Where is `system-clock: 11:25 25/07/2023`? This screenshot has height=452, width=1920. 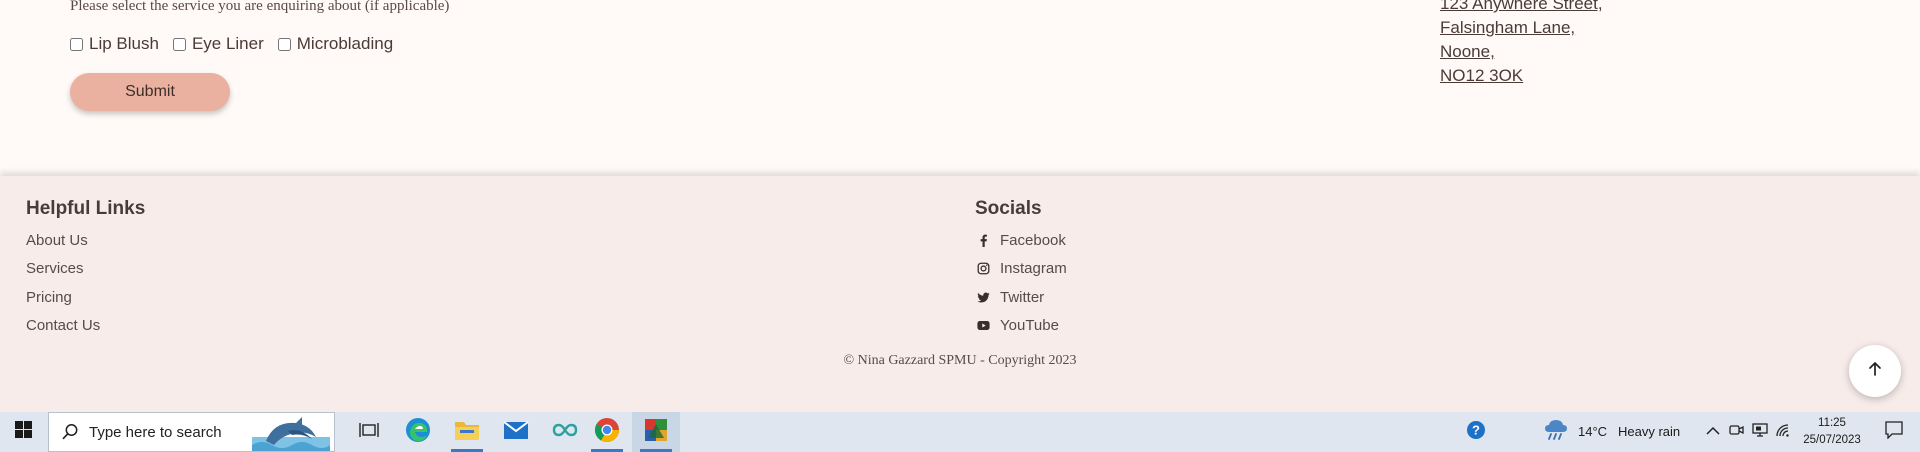 system-clock: 11:25 25/07/2023 is located at coordinates (1832, 432).